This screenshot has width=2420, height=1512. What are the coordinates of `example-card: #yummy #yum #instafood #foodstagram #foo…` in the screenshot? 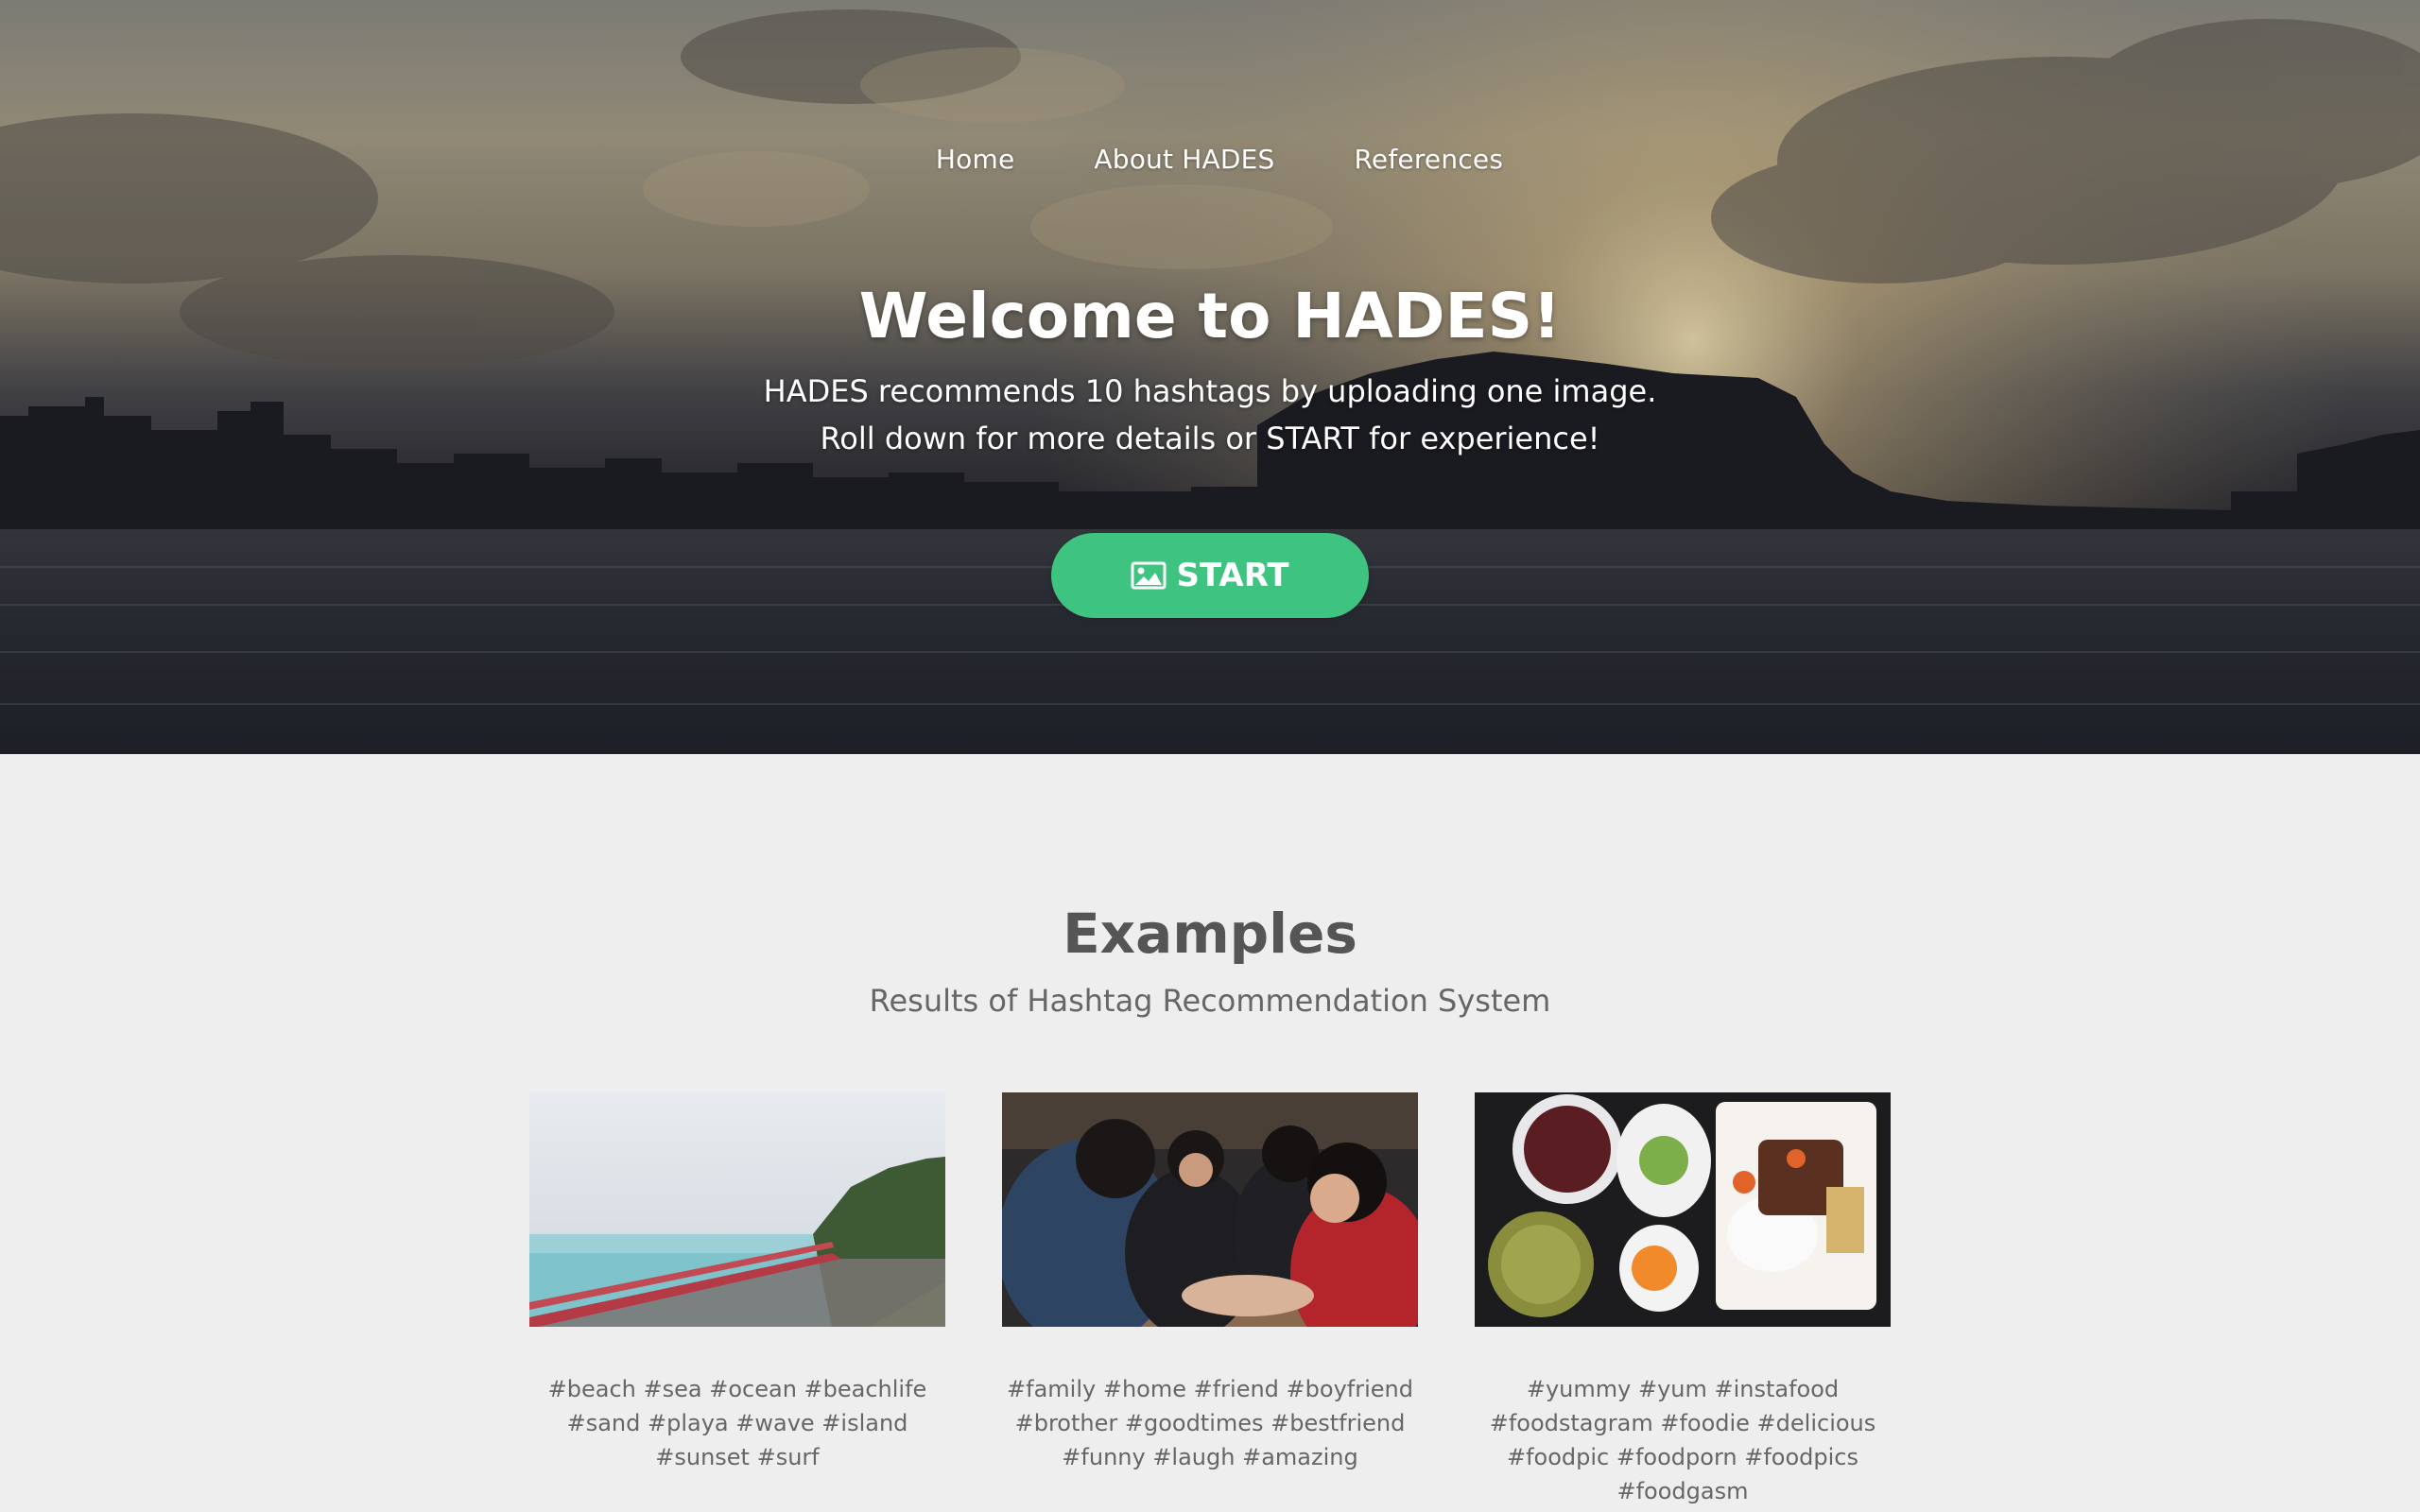 It's located at (1683, 1300).